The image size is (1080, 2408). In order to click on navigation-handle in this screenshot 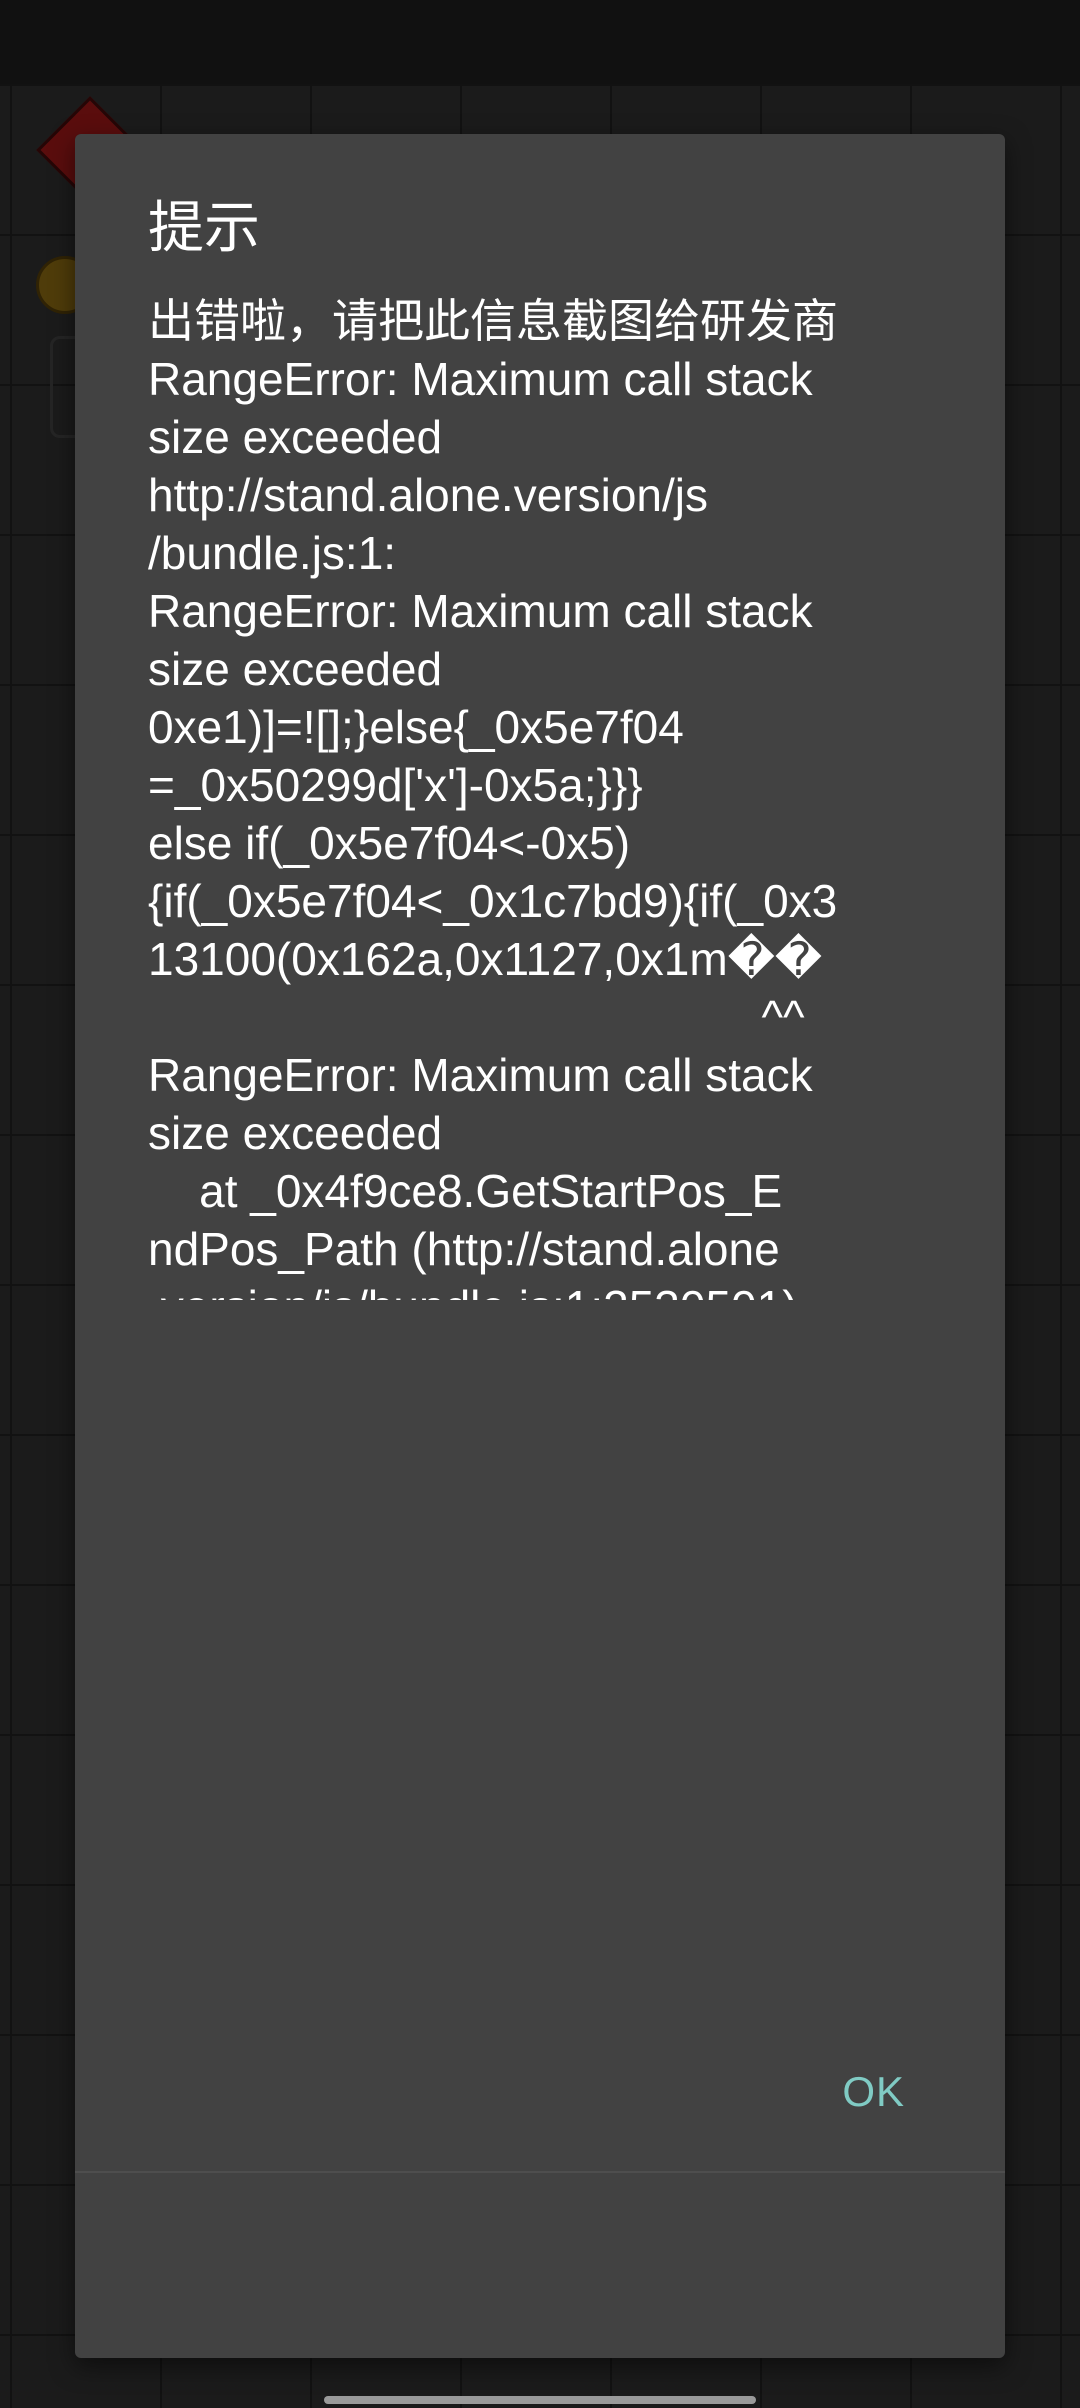, I will do `click(540, 2400)`.